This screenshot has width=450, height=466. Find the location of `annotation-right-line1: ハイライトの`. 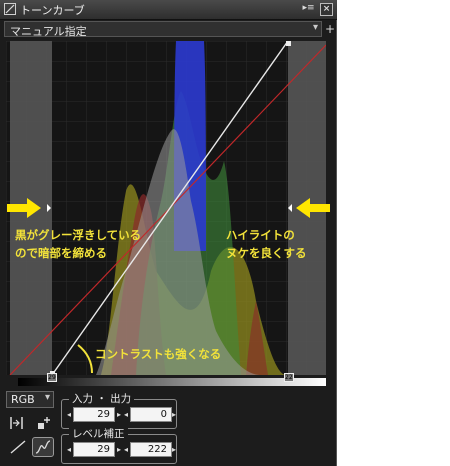

annotation-right-line1: ハイライトの is located at coordinates (260, 235).